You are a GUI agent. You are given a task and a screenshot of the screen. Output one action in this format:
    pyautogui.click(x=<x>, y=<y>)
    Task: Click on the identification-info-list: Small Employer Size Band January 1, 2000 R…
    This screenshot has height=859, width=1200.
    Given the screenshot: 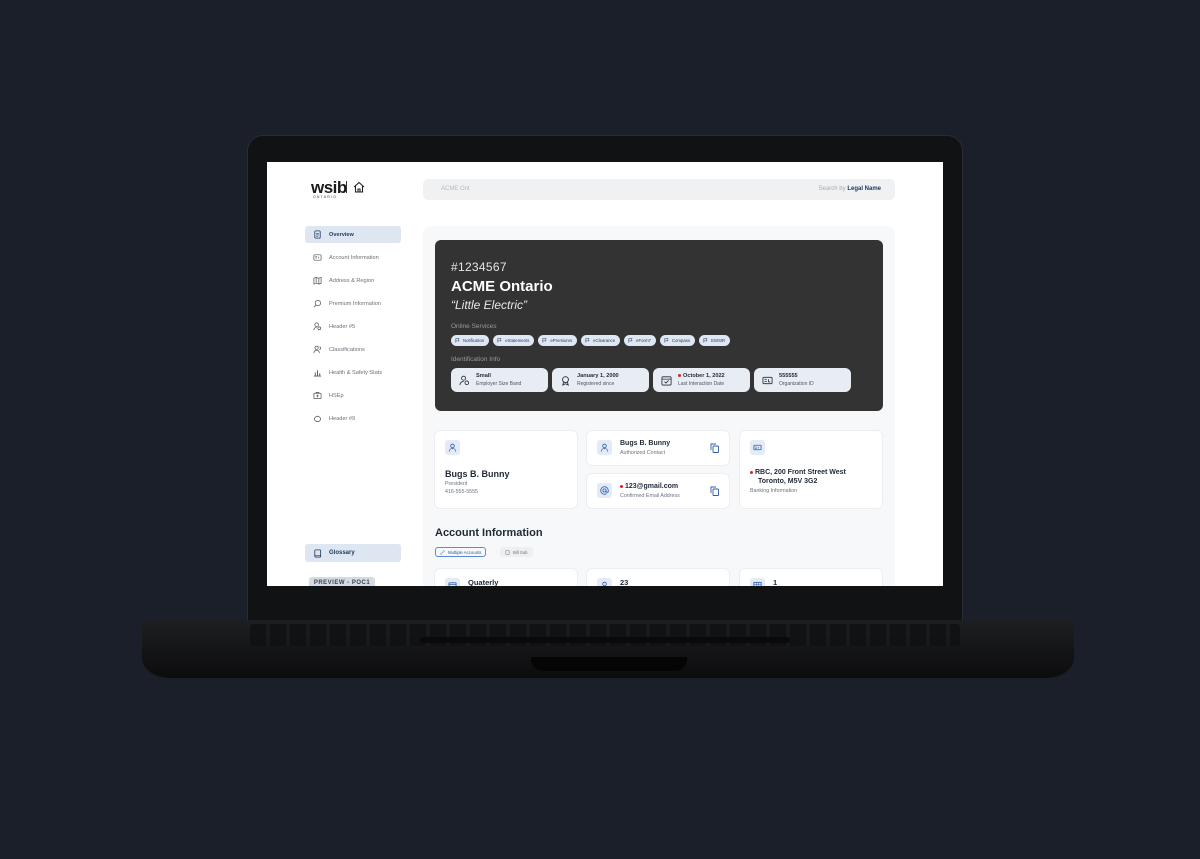 What is the action you would take?
    pyautogui.click(x=651, y=380)
    